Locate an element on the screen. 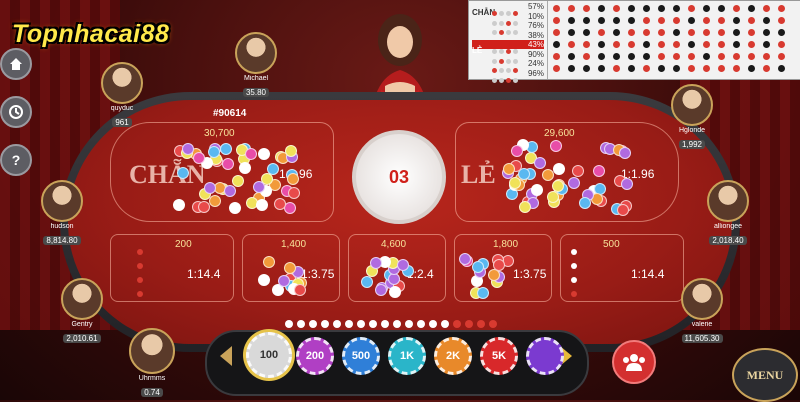 This screenshot has height=402, width=800. player-name: hudson is located at coordinates (62, 226).